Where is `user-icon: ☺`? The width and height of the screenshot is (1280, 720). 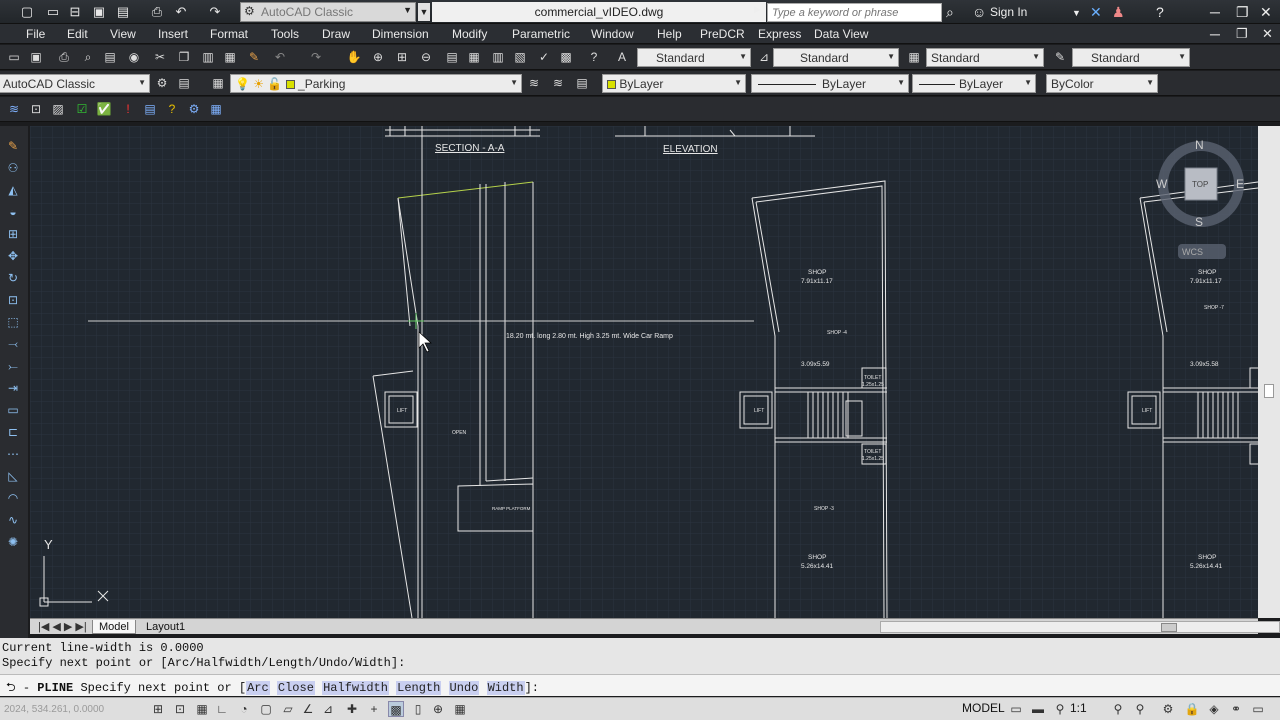
user-icon: ☺ is located at coordinates (979, 12).